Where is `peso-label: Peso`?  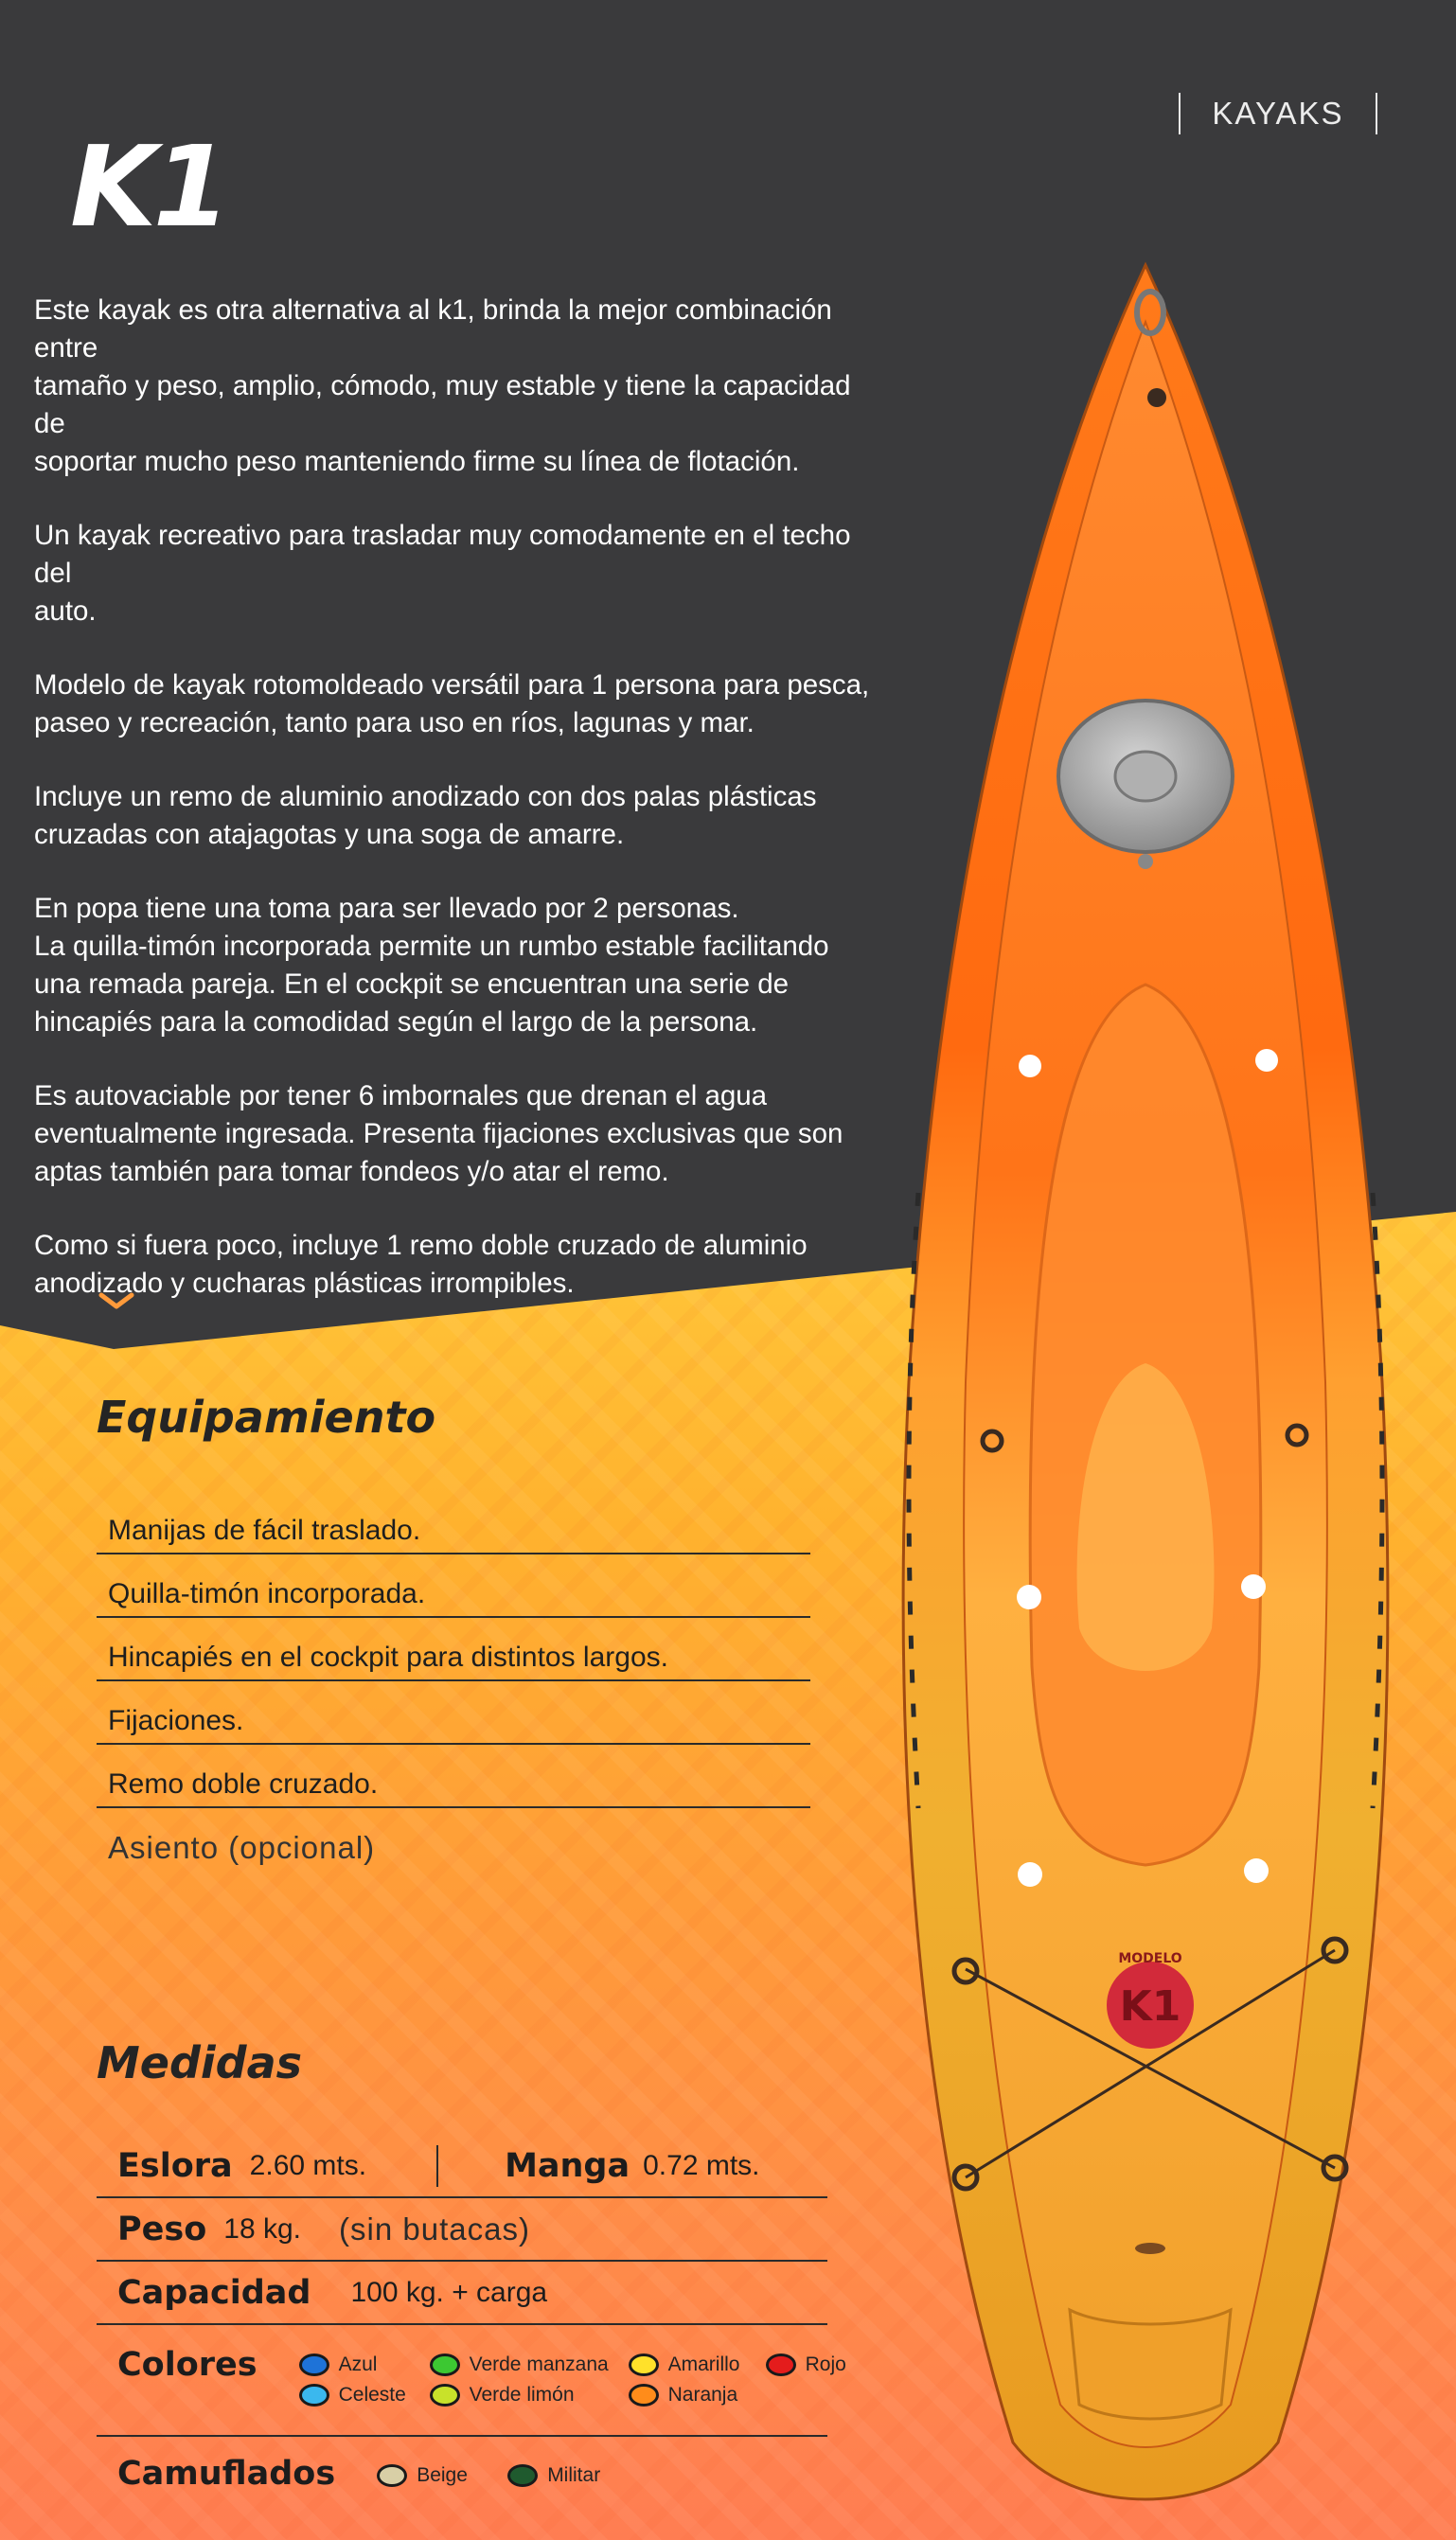
peso-label: Peso is located at coordinates (162, 2229).